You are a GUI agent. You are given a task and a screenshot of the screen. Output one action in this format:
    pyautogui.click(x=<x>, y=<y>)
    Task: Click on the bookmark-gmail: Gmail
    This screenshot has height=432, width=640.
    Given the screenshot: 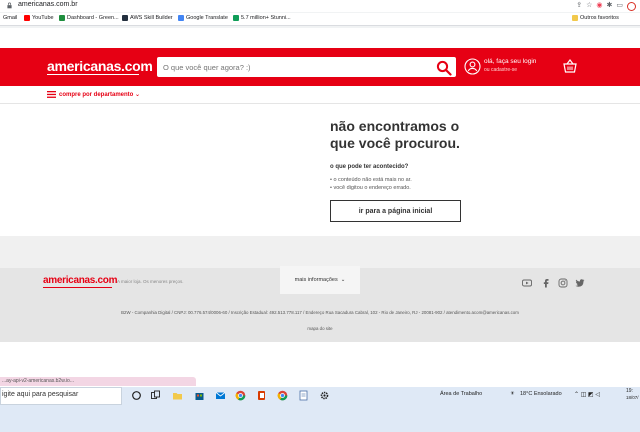 What is the action you would take?
    pyautogui.click(x=10, y=18)
    